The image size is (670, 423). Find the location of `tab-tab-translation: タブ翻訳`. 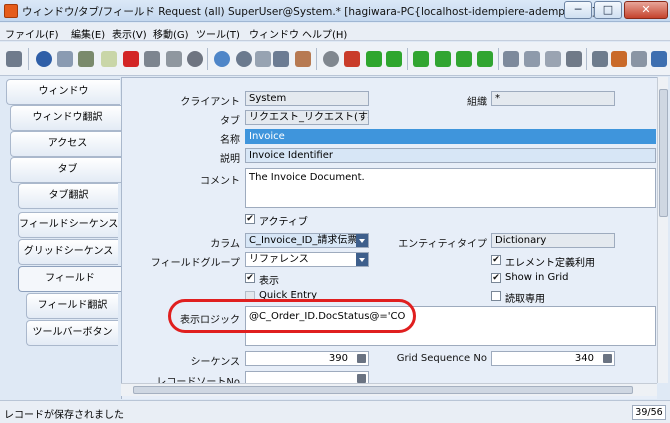

tab-tab-translation: タブ翻訳 is located at coordinates (68, 196).